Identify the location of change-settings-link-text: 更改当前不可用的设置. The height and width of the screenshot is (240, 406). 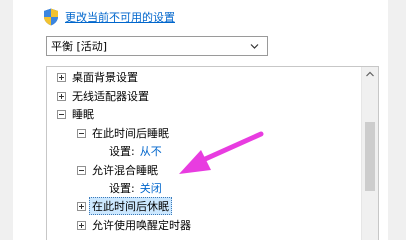
(120, 17).